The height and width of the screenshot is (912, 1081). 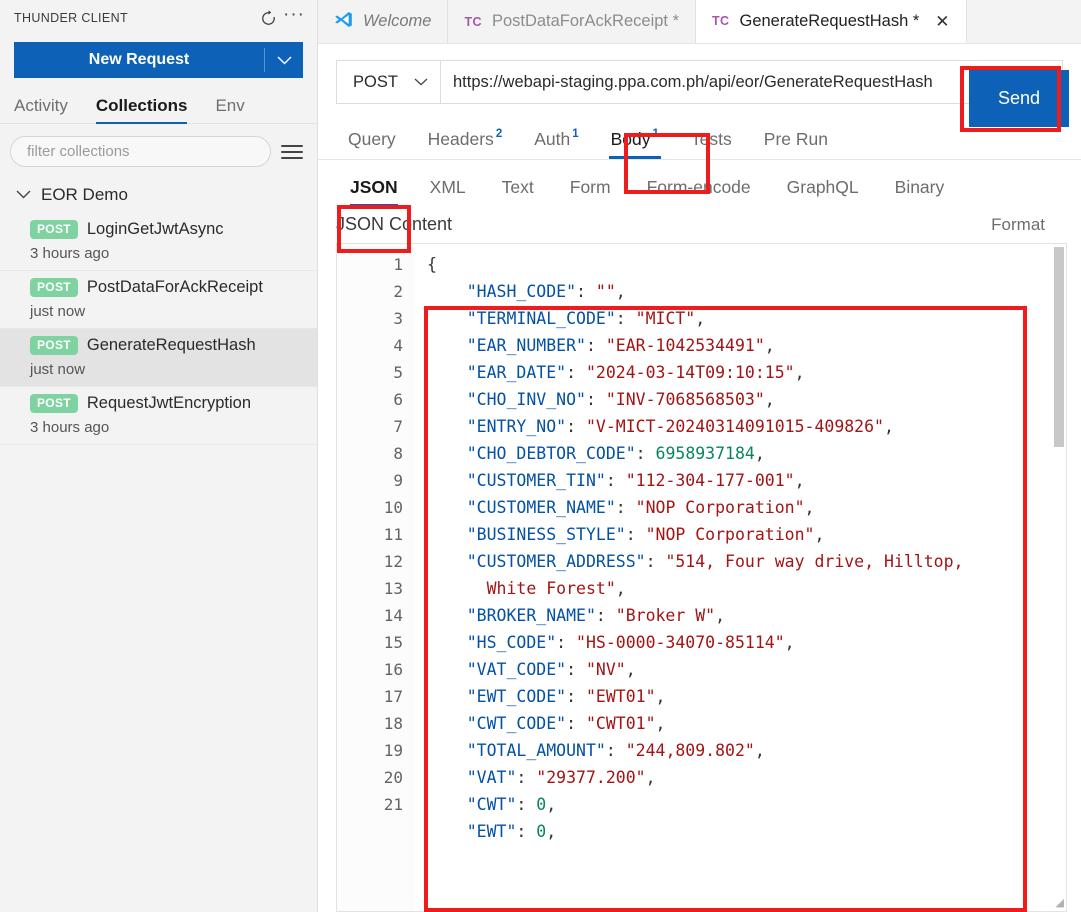 I want to click on code-token: "EWT01", so click(x=620, y=696).